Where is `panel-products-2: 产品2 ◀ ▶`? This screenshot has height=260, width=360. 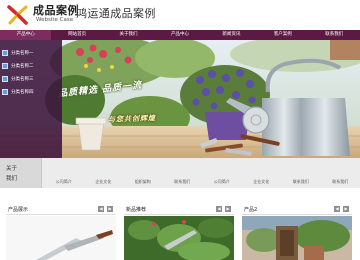
panel-products-2: 产品2 ◀ ▶ is located at coordinates (297, 232).